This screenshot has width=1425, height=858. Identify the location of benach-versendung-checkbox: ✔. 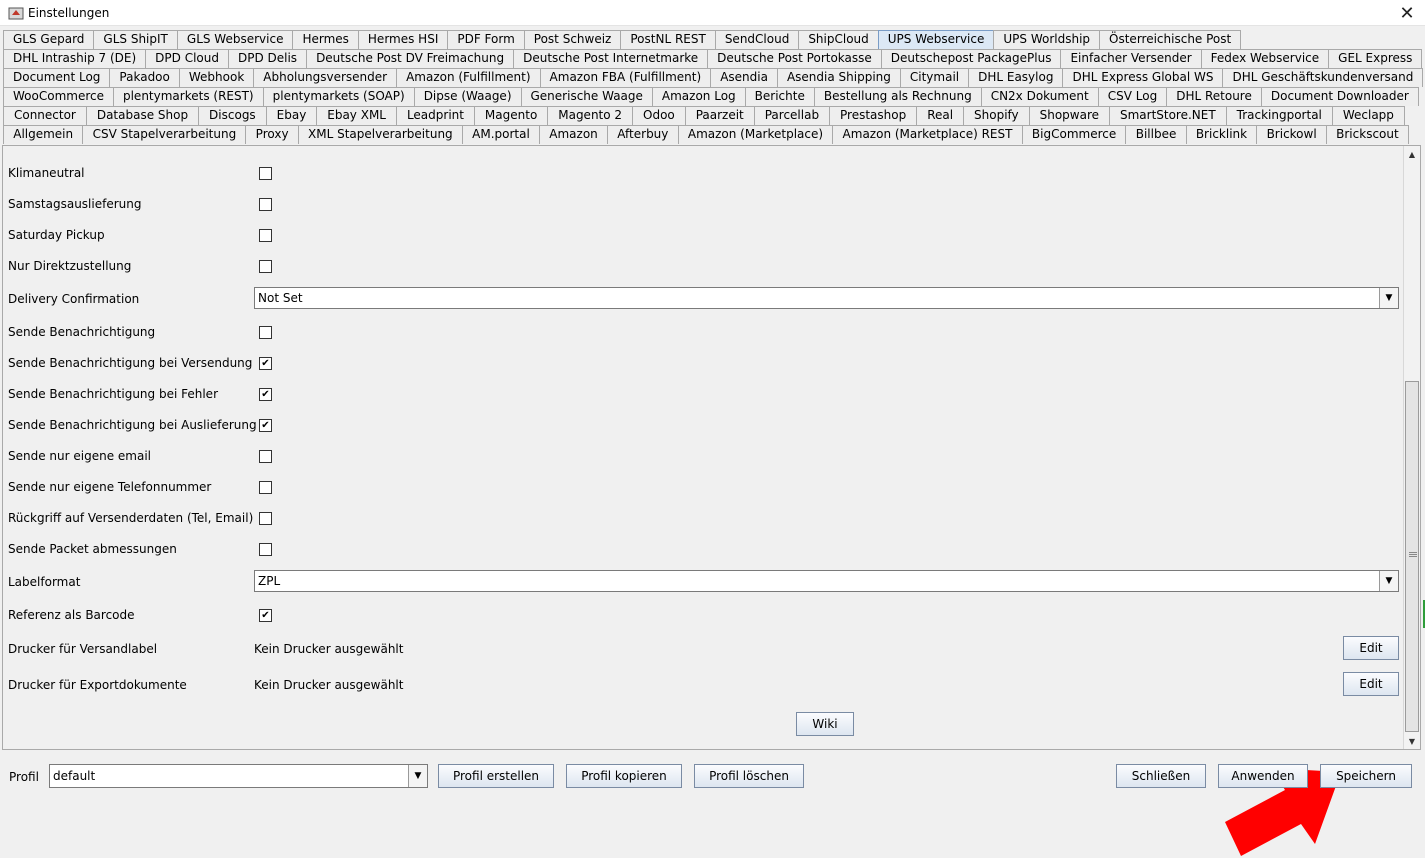
(265, 363).